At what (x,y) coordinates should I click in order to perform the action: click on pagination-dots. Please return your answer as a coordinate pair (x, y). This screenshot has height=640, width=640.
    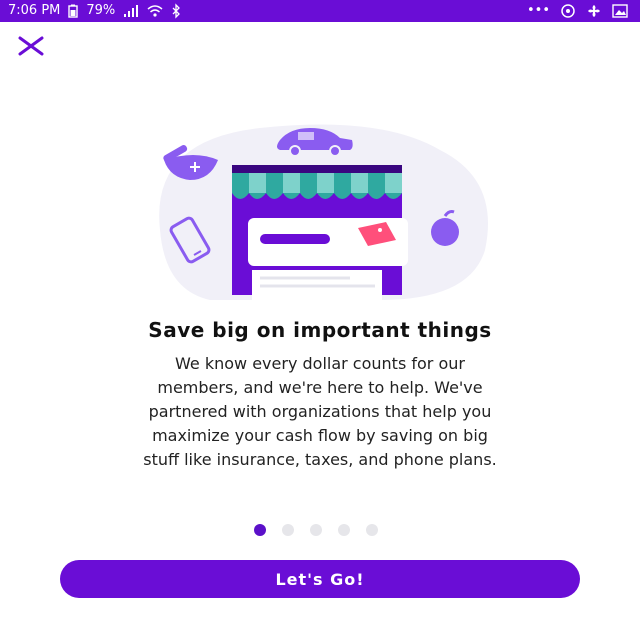
    Looking at the image, I should click on (316, 530).